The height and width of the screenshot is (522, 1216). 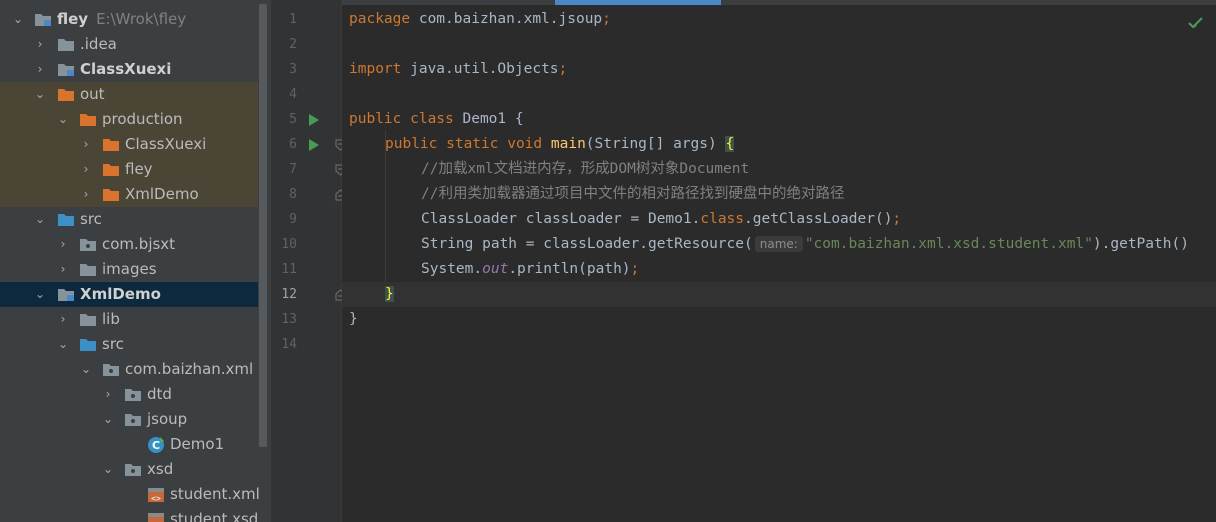 What do you see at coordinates (130, 494) in the screenshot?
I see `tree-item-student-xml: <> student.xml` at bounding box center [130, 494].